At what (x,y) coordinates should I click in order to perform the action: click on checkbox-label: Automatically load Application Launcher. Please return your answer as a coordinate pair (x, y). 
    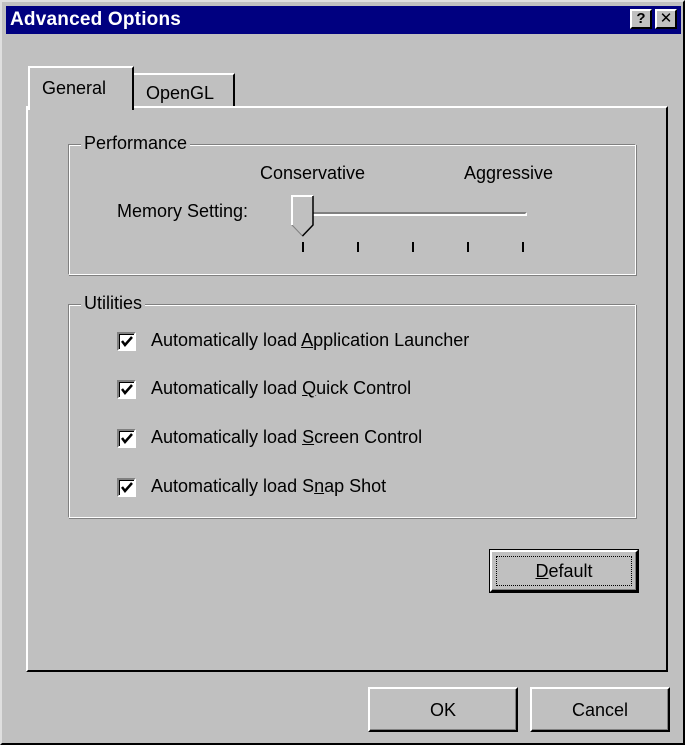
    Looking at the image, I should click on (310, 340).